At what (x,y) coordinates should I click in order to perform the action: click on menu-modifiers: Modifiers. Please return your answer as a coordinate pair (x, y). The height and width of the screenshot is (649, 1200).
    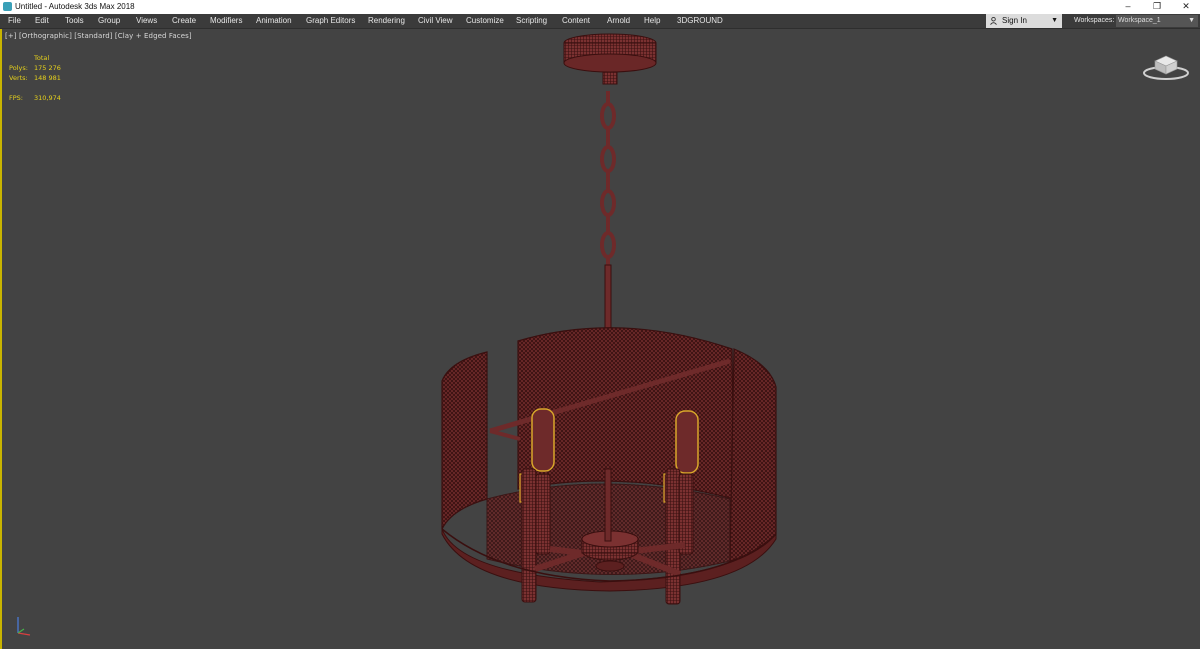
    Looking at the image, I should click on (226, 21).